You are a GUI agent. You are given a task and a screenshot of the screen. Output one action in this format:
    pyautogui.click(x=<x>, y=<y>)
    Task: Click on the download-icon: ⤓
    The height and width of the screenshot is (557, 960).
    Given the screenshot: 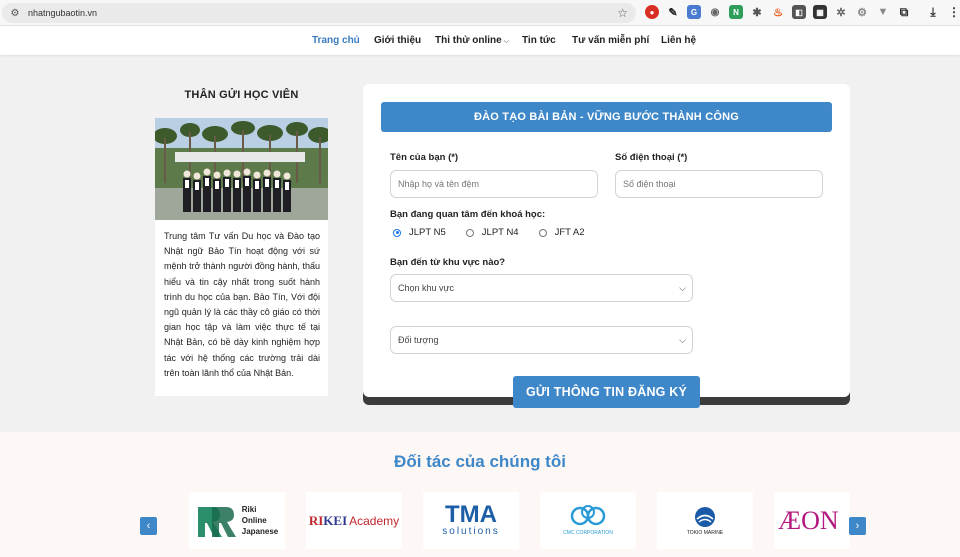 What is the action you would take?
    pyautogui.click(x=933, y=12)
    